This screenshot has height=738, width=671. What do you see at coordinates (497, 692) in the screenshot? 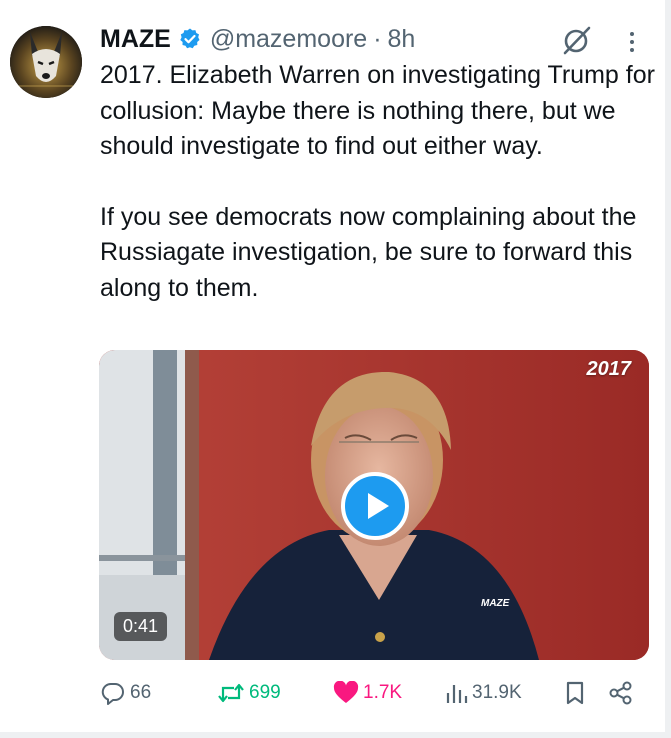
I see `view-count: 31.9K` at bounding box center [497, 692].